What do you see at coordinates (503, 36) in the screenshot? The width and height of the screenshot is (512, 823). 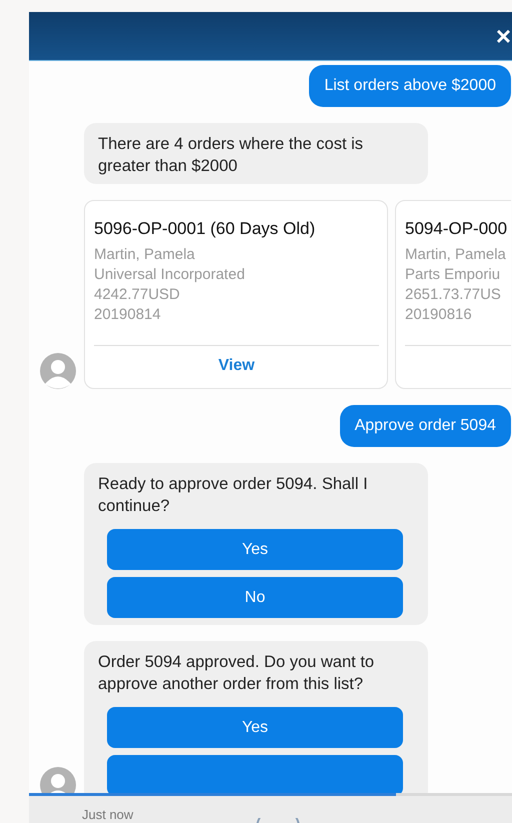 I see `close-button: ×` at bounding box center [503, 36].